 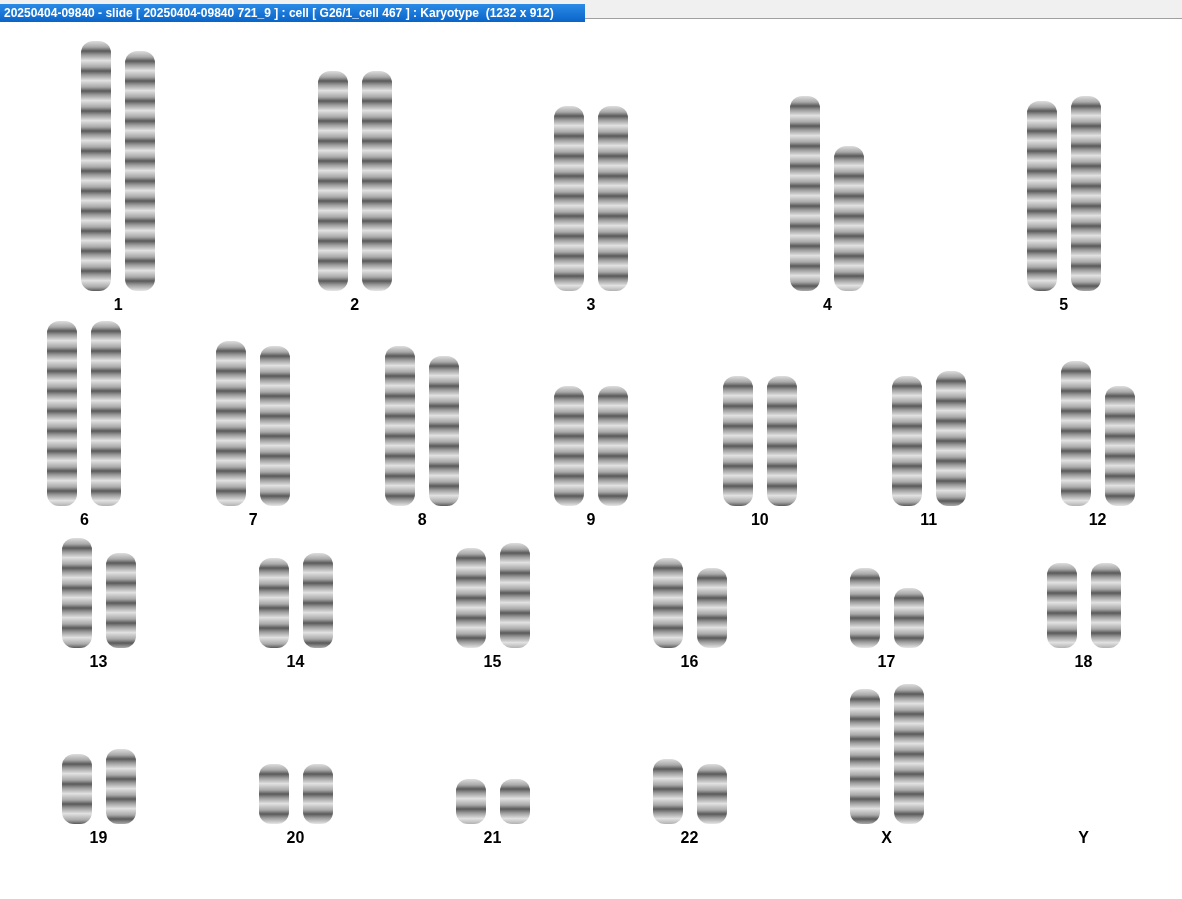 What do you see at coordinates (1097, 520) in the screenshot?
I see `chromosome-number: 12` at bounding box center [1097, 520].